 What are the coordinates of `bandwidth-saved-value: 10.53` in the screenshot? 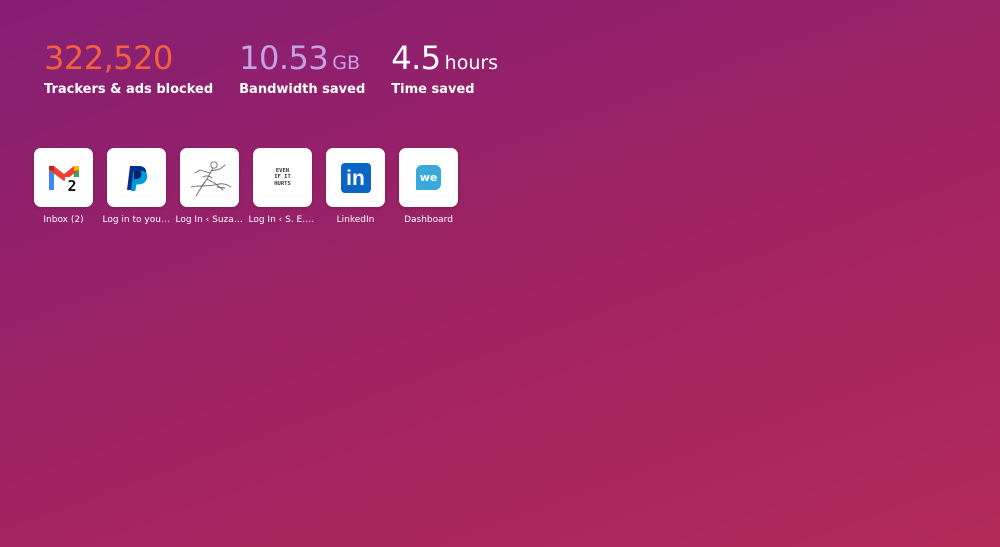 It's located at (284, 58).